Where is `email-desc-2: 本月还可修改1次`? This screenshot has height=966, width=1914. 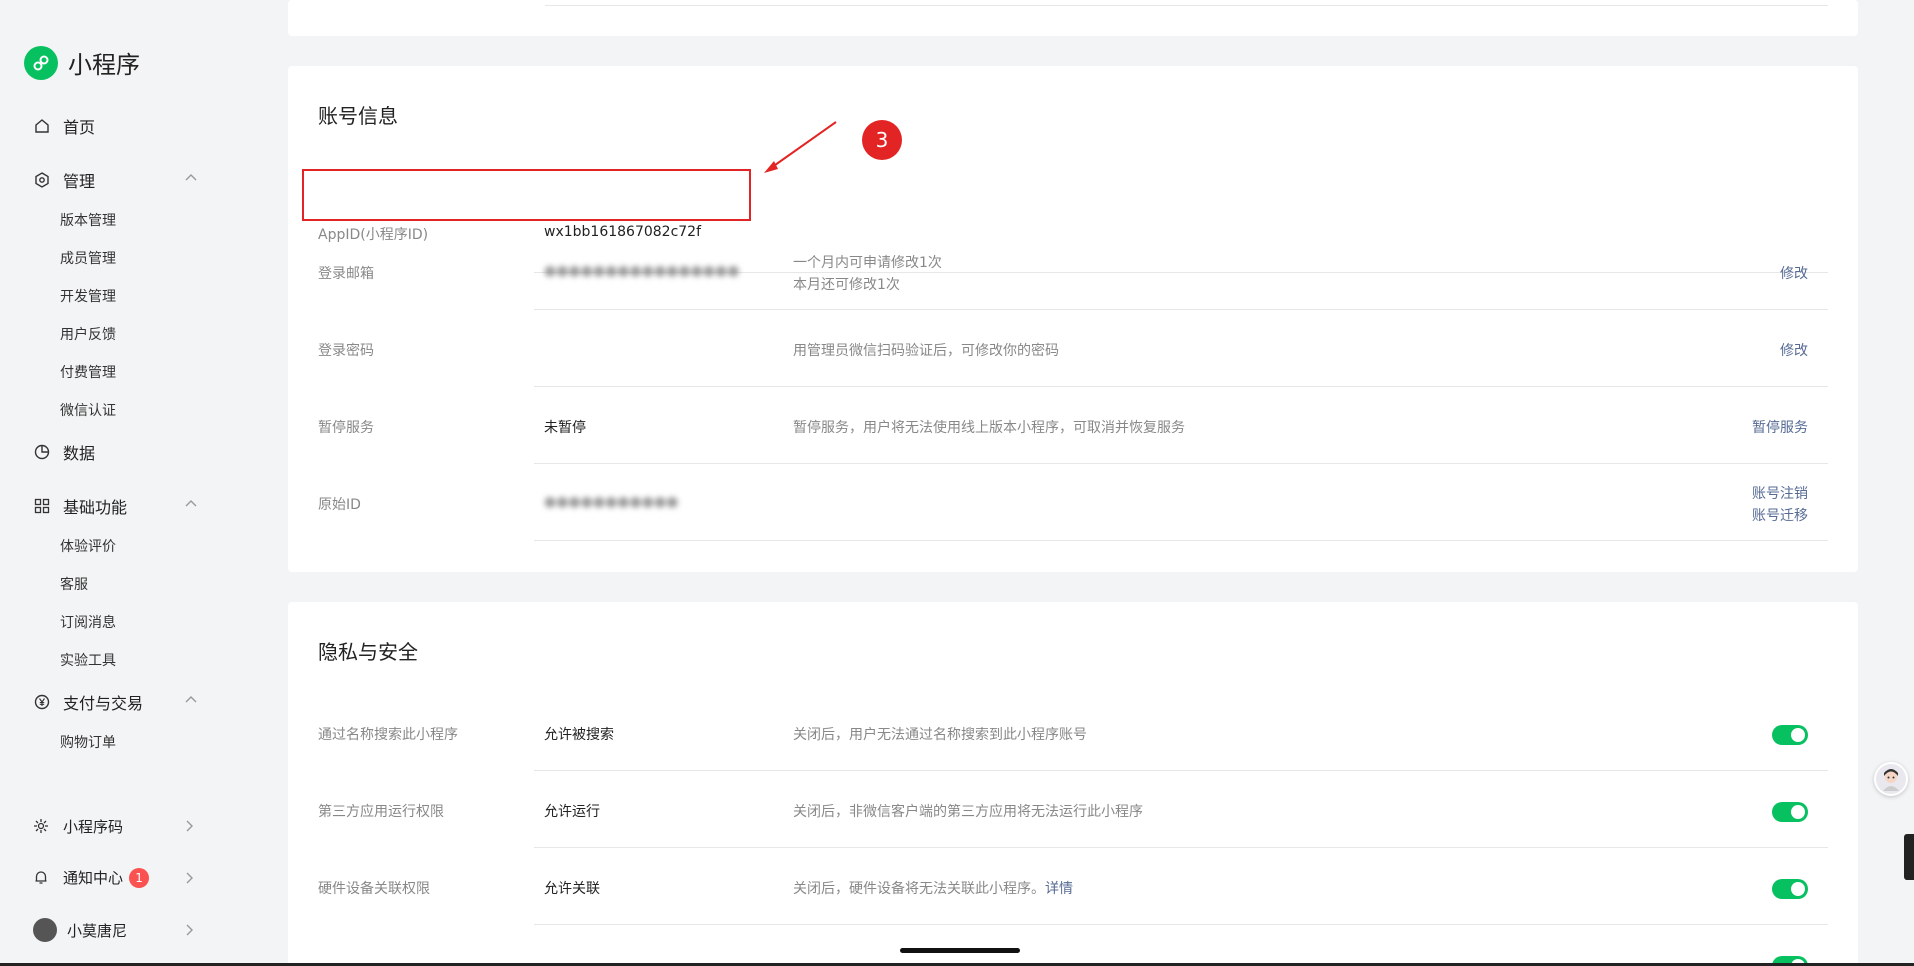
email-desc-2: 本月还可修改1次 is located at coordinates (846, 285).